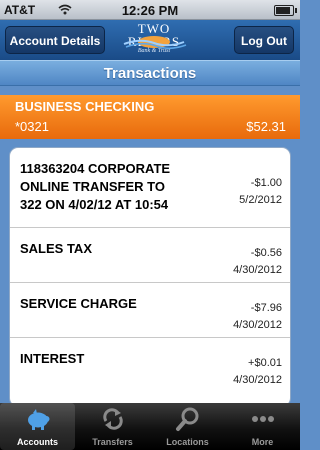 The image size is (320, 450). What do you see at coordinates (150, 73) in the screenshot?
I see `page-title: Transactions` at bounding box center [150, 73].